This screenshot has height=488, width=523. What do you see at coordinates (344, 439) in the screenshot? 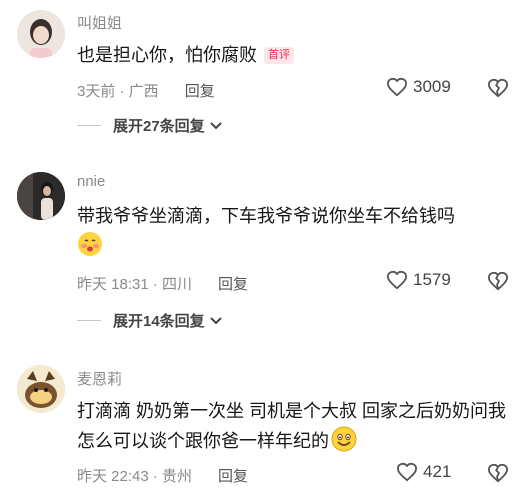
I see `smiling-face-emoji` at bounding box center [344, 439].